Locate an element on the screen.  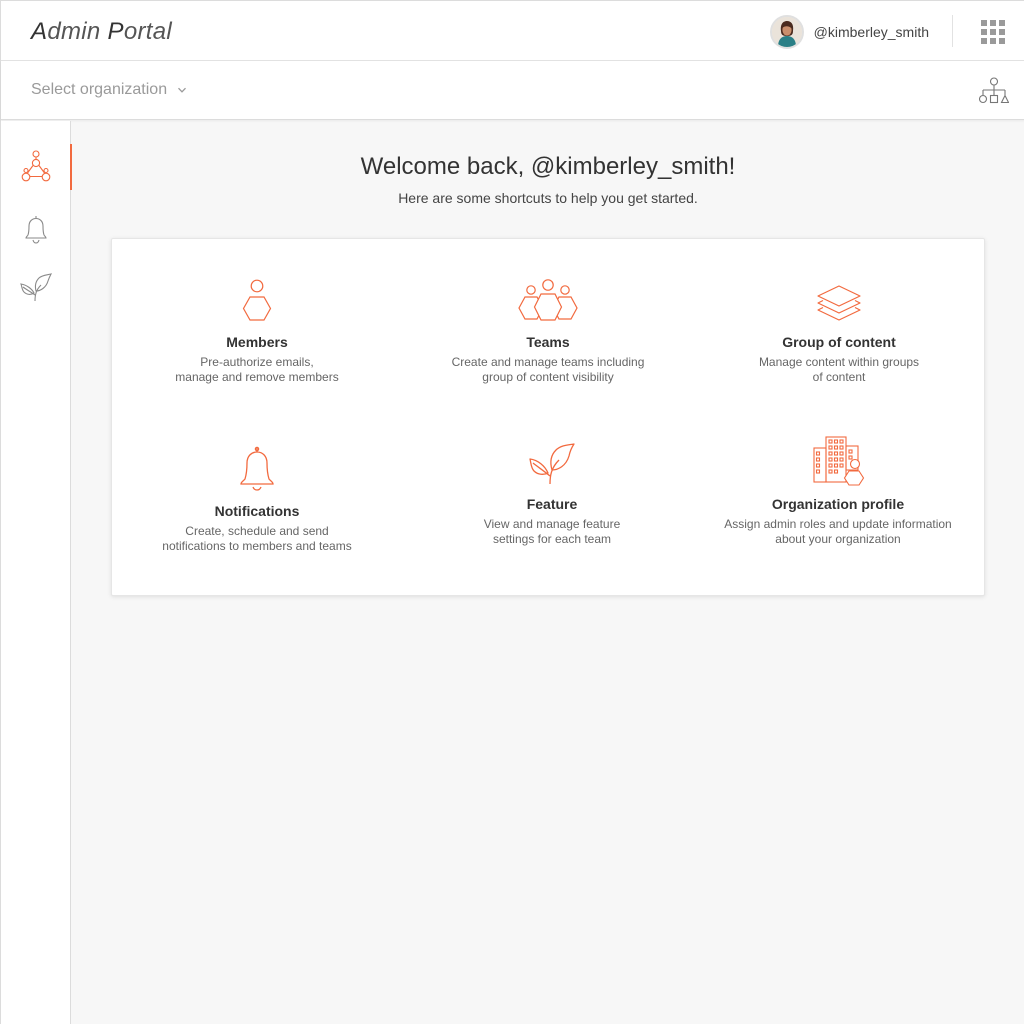
member-icon-wrap is located at coordinates (257, 294).